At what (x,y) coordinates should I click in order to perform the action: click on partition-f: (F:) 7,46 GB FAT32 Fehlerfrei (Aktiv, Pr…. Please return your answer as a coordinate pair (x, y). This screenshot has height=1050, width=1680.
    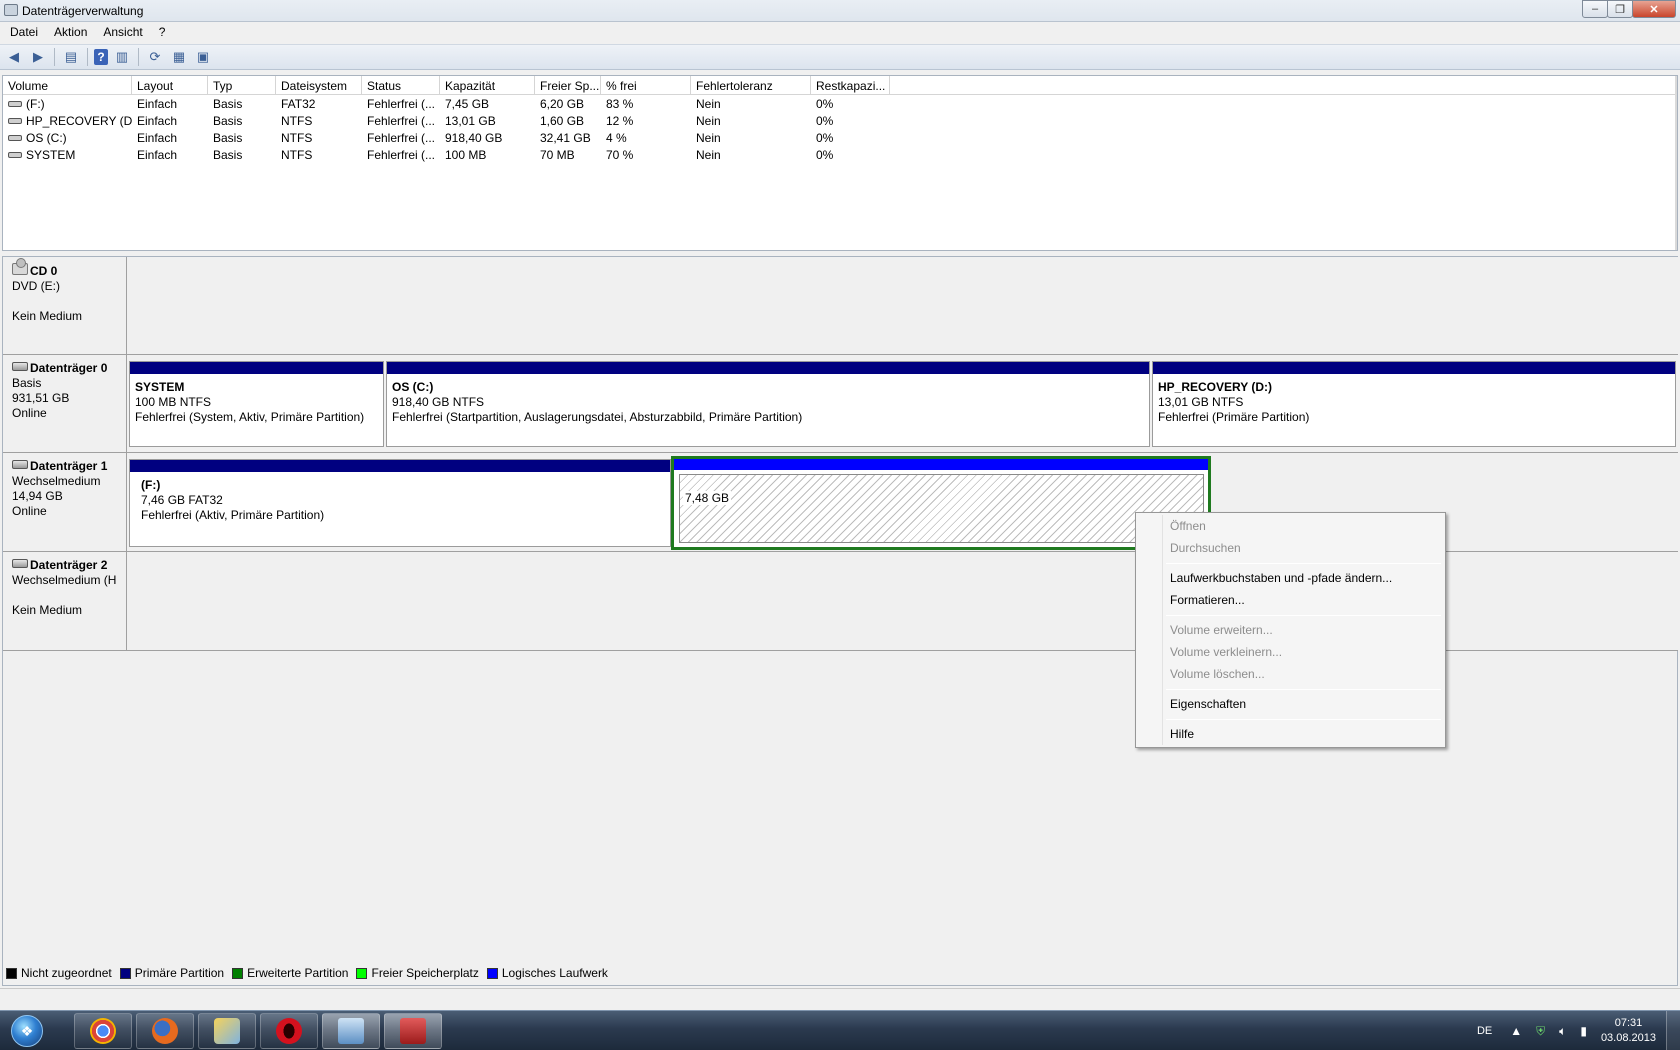
    Looking at the image, I should click on (400, 503).